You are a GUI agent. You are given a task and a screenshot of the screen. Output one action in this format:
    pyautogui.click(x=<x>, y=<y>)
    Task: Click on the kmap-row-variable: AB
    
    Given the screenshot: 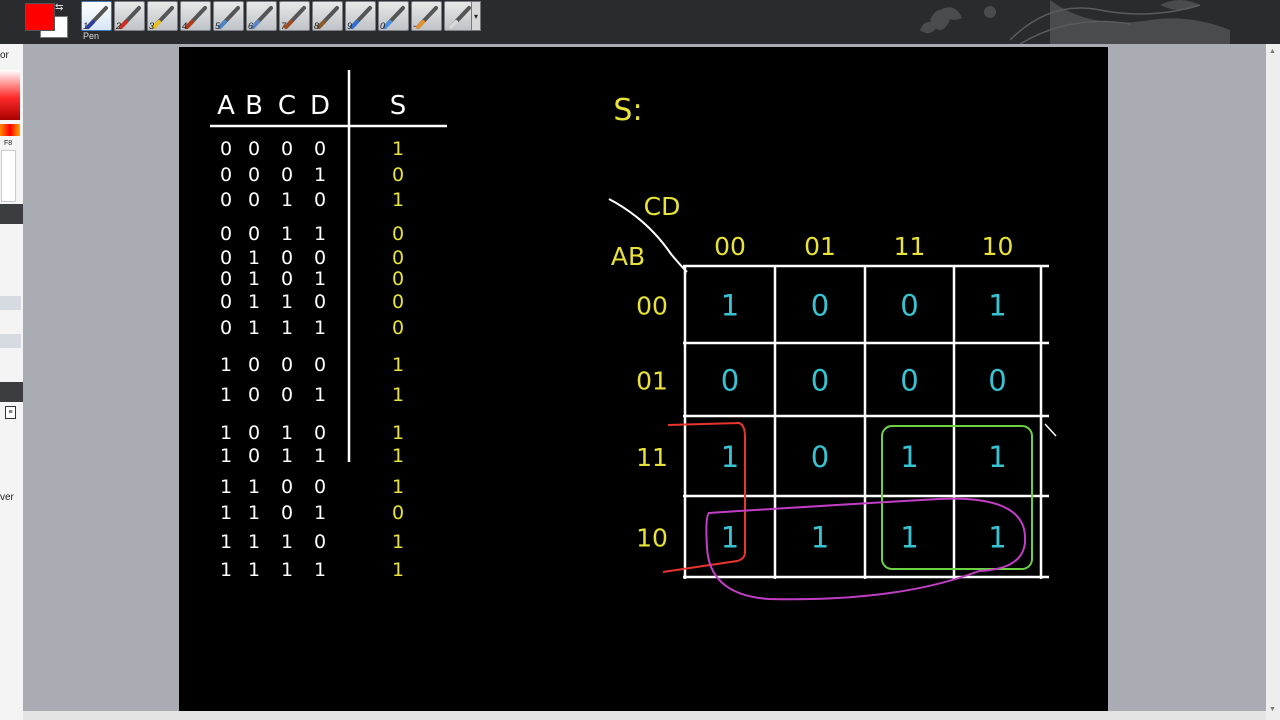 What is the action you would take?
    pyautogui.click(x=628, y=256)
    